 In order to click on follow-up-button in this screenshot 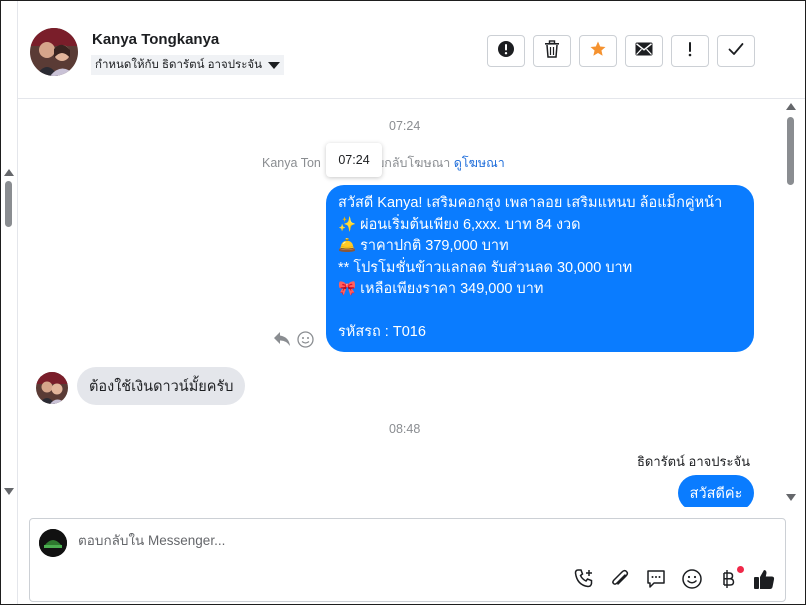, I will do `click(690, 51)`.